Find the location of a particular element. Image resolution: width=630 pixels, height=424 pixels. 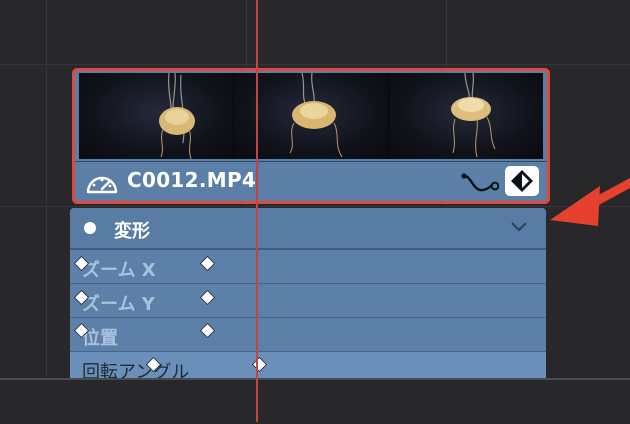

keyframe-button is located at coordinates (522, 181).